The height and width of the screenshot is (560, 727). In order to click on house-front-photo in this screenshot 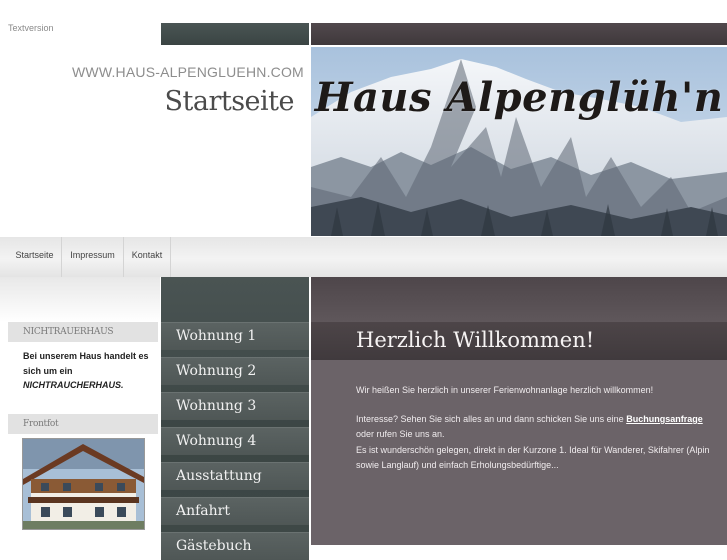, I will do `click(83, 484)`.